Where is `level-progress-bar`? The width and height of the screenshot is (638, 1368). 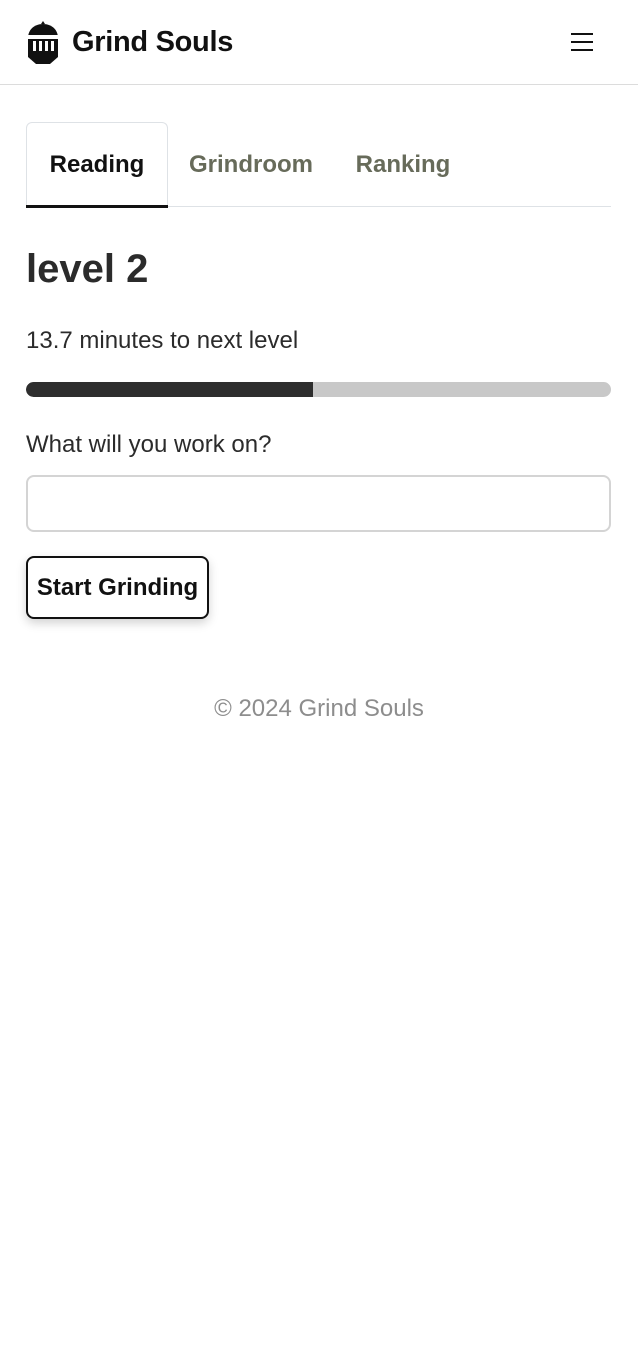
level-progress-bar is located at coordinates (318, 389).